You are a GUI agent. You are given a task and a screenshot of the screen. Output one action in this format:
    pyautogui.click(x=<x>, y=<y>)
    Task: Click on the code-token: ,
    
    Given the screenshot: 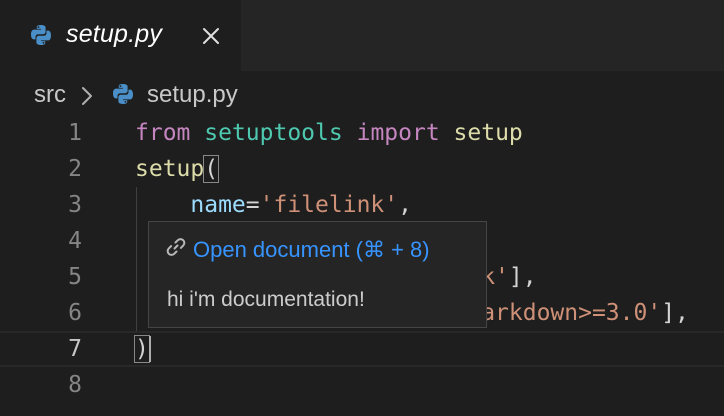 What is the action you would take?
    pyautogui.click(x=405, y=205)
    